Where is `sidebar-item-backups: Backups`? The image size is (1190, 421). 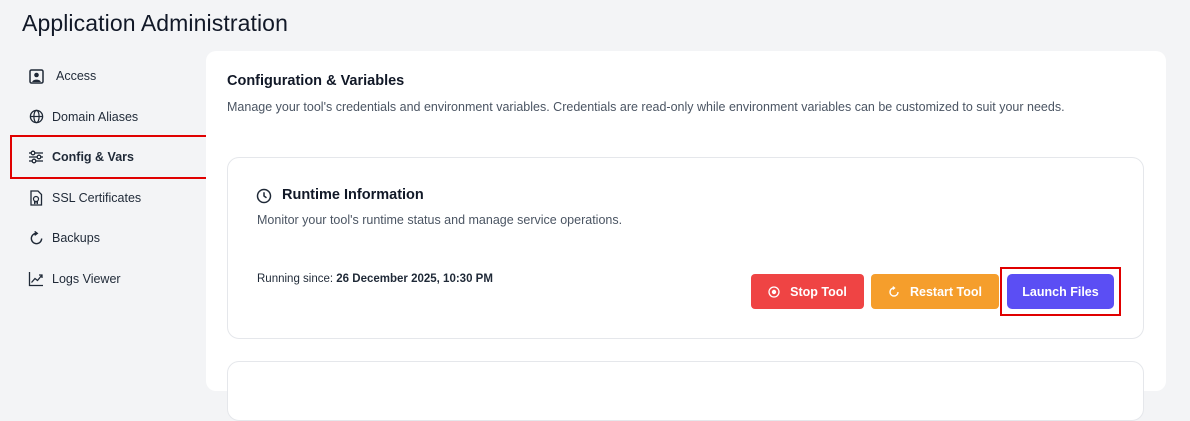
sidebar-item-backups: Backups is located at coordinates (109, 238).